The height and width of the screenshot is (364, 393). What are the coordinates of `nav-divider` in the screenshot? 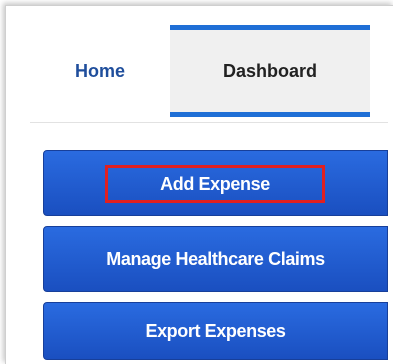 It's located at (209, 122).